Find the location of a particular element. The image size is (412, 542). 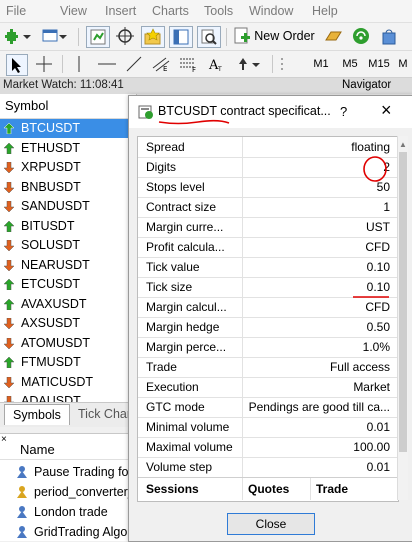

tab-symbols: Symbols is located at coordinates (37, 414).